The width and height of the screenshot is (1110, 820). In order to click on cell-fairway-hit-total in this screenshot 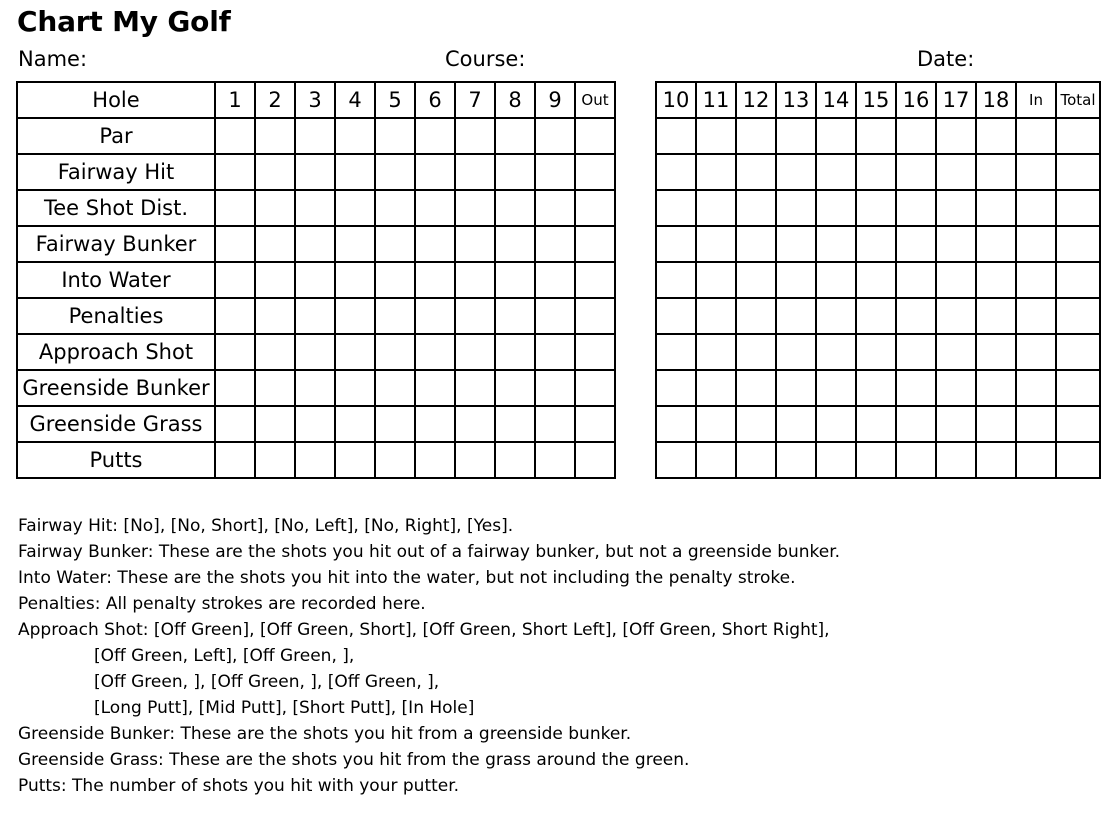, I will do `click(1078, 172)`.